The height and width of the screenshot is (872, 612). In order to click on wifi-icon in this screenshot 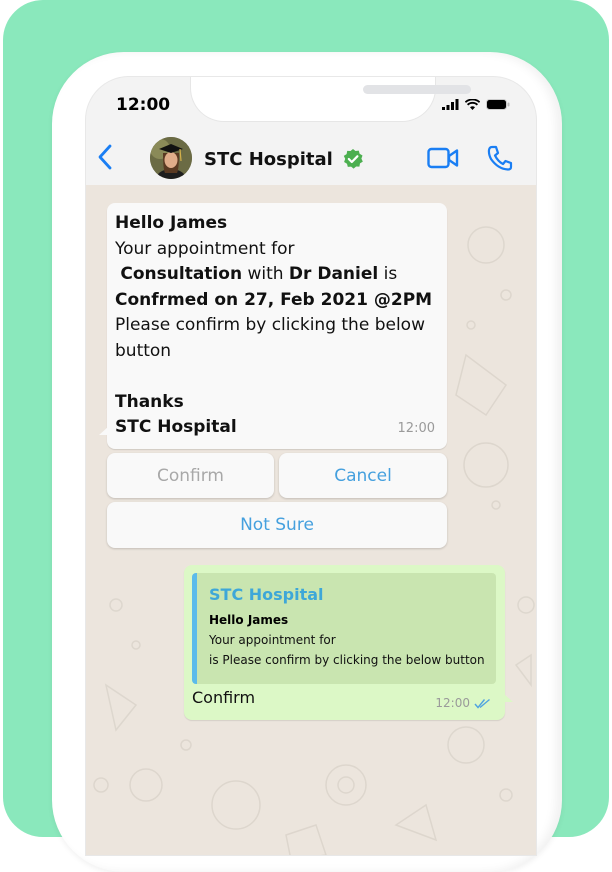, I will do `click(472, 104)`.